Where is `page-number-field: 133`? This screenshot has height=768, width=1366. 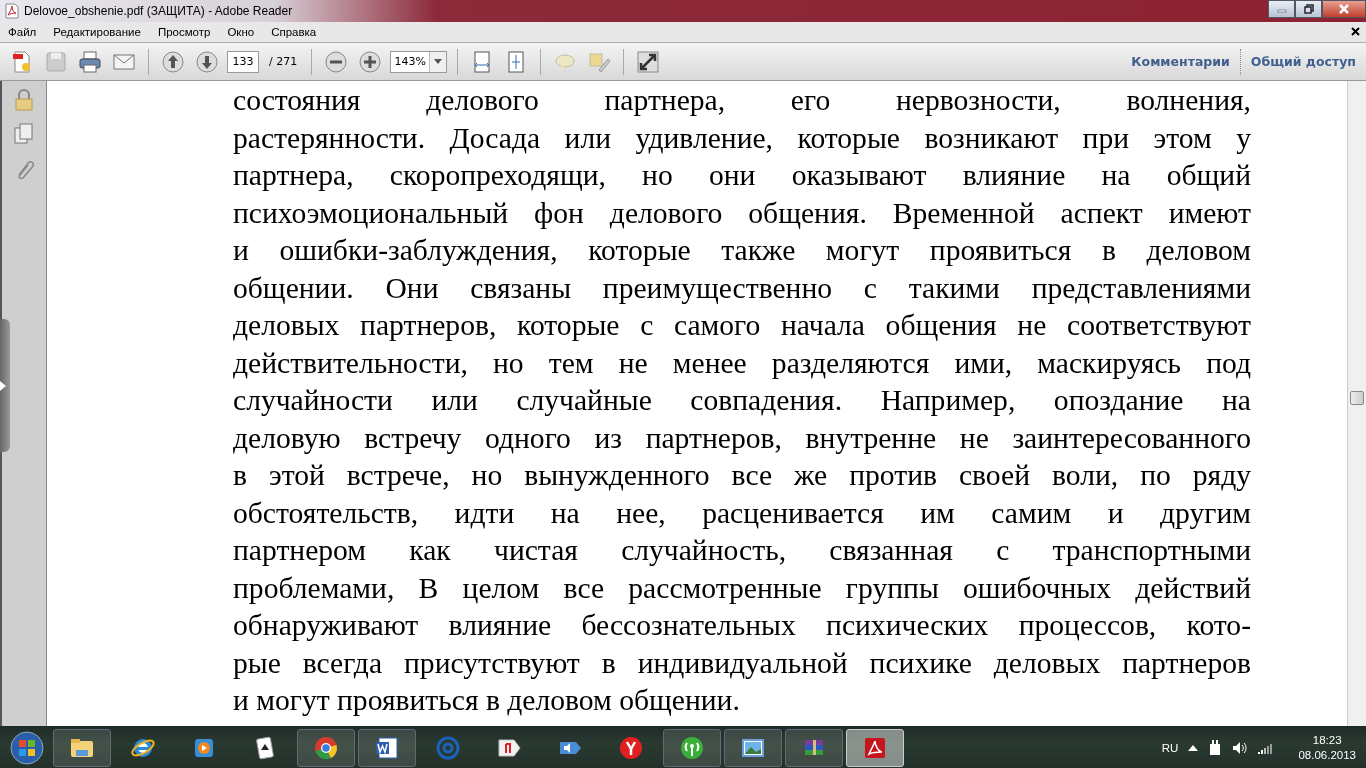 page-number-field: 133 is located at coordinates (243, 61).